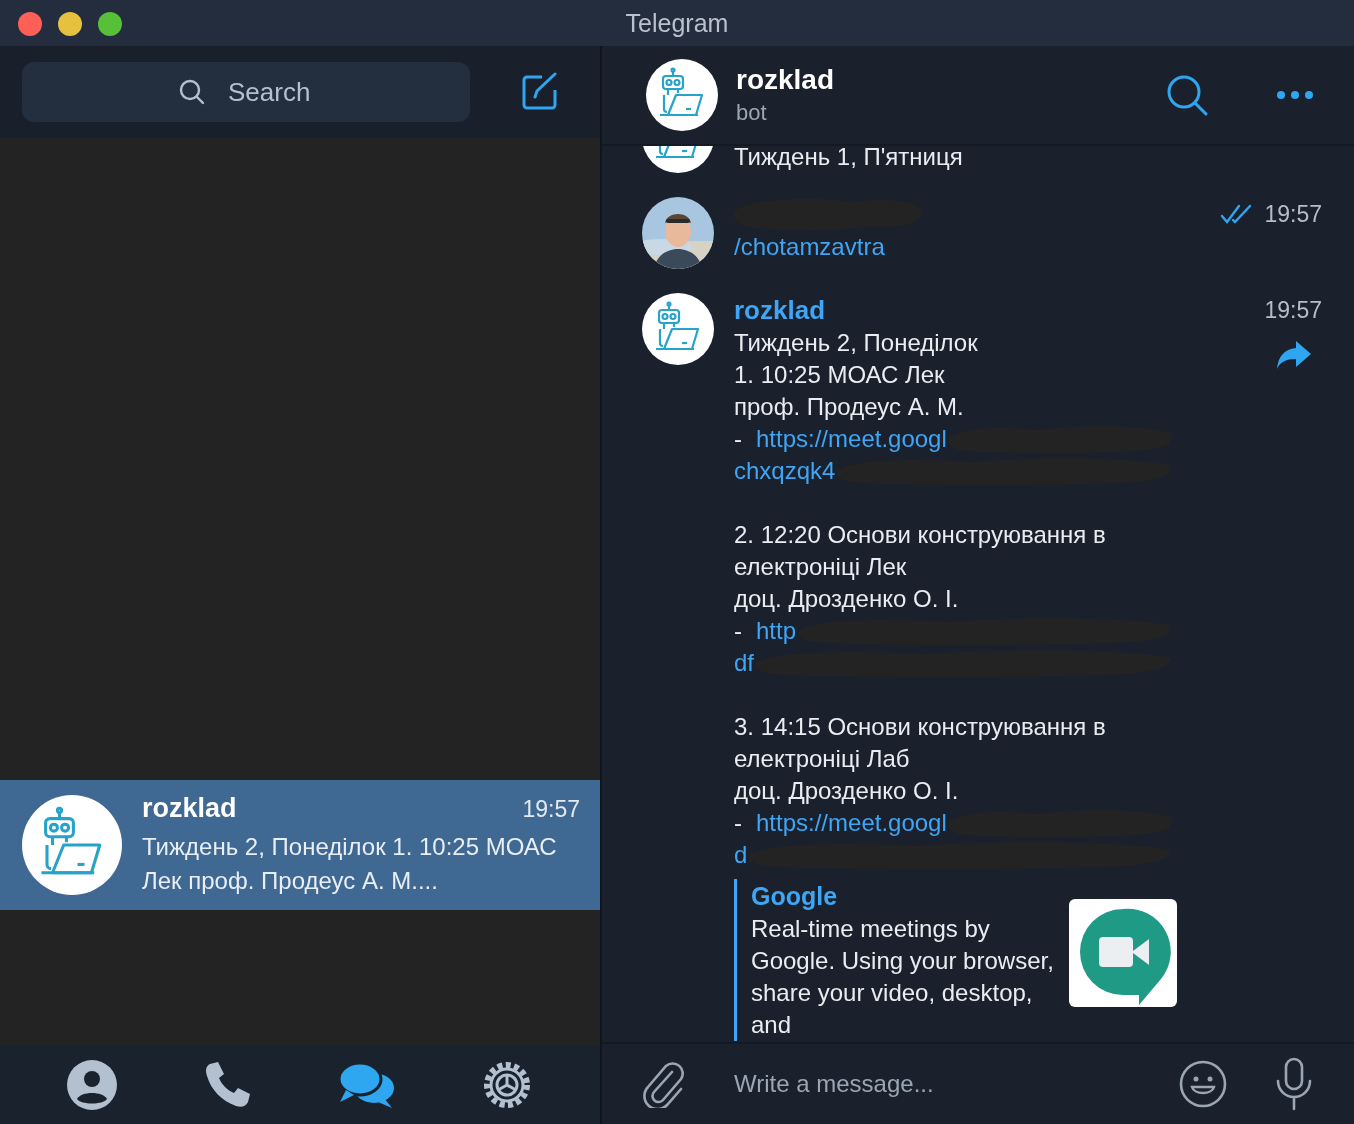 The height and width of the screenshot is (1124, 1354). Describe the element at coordinates (848, 159) in the screenshot. I see `message-text: Тиждень 1, П'ятниця` at that location.